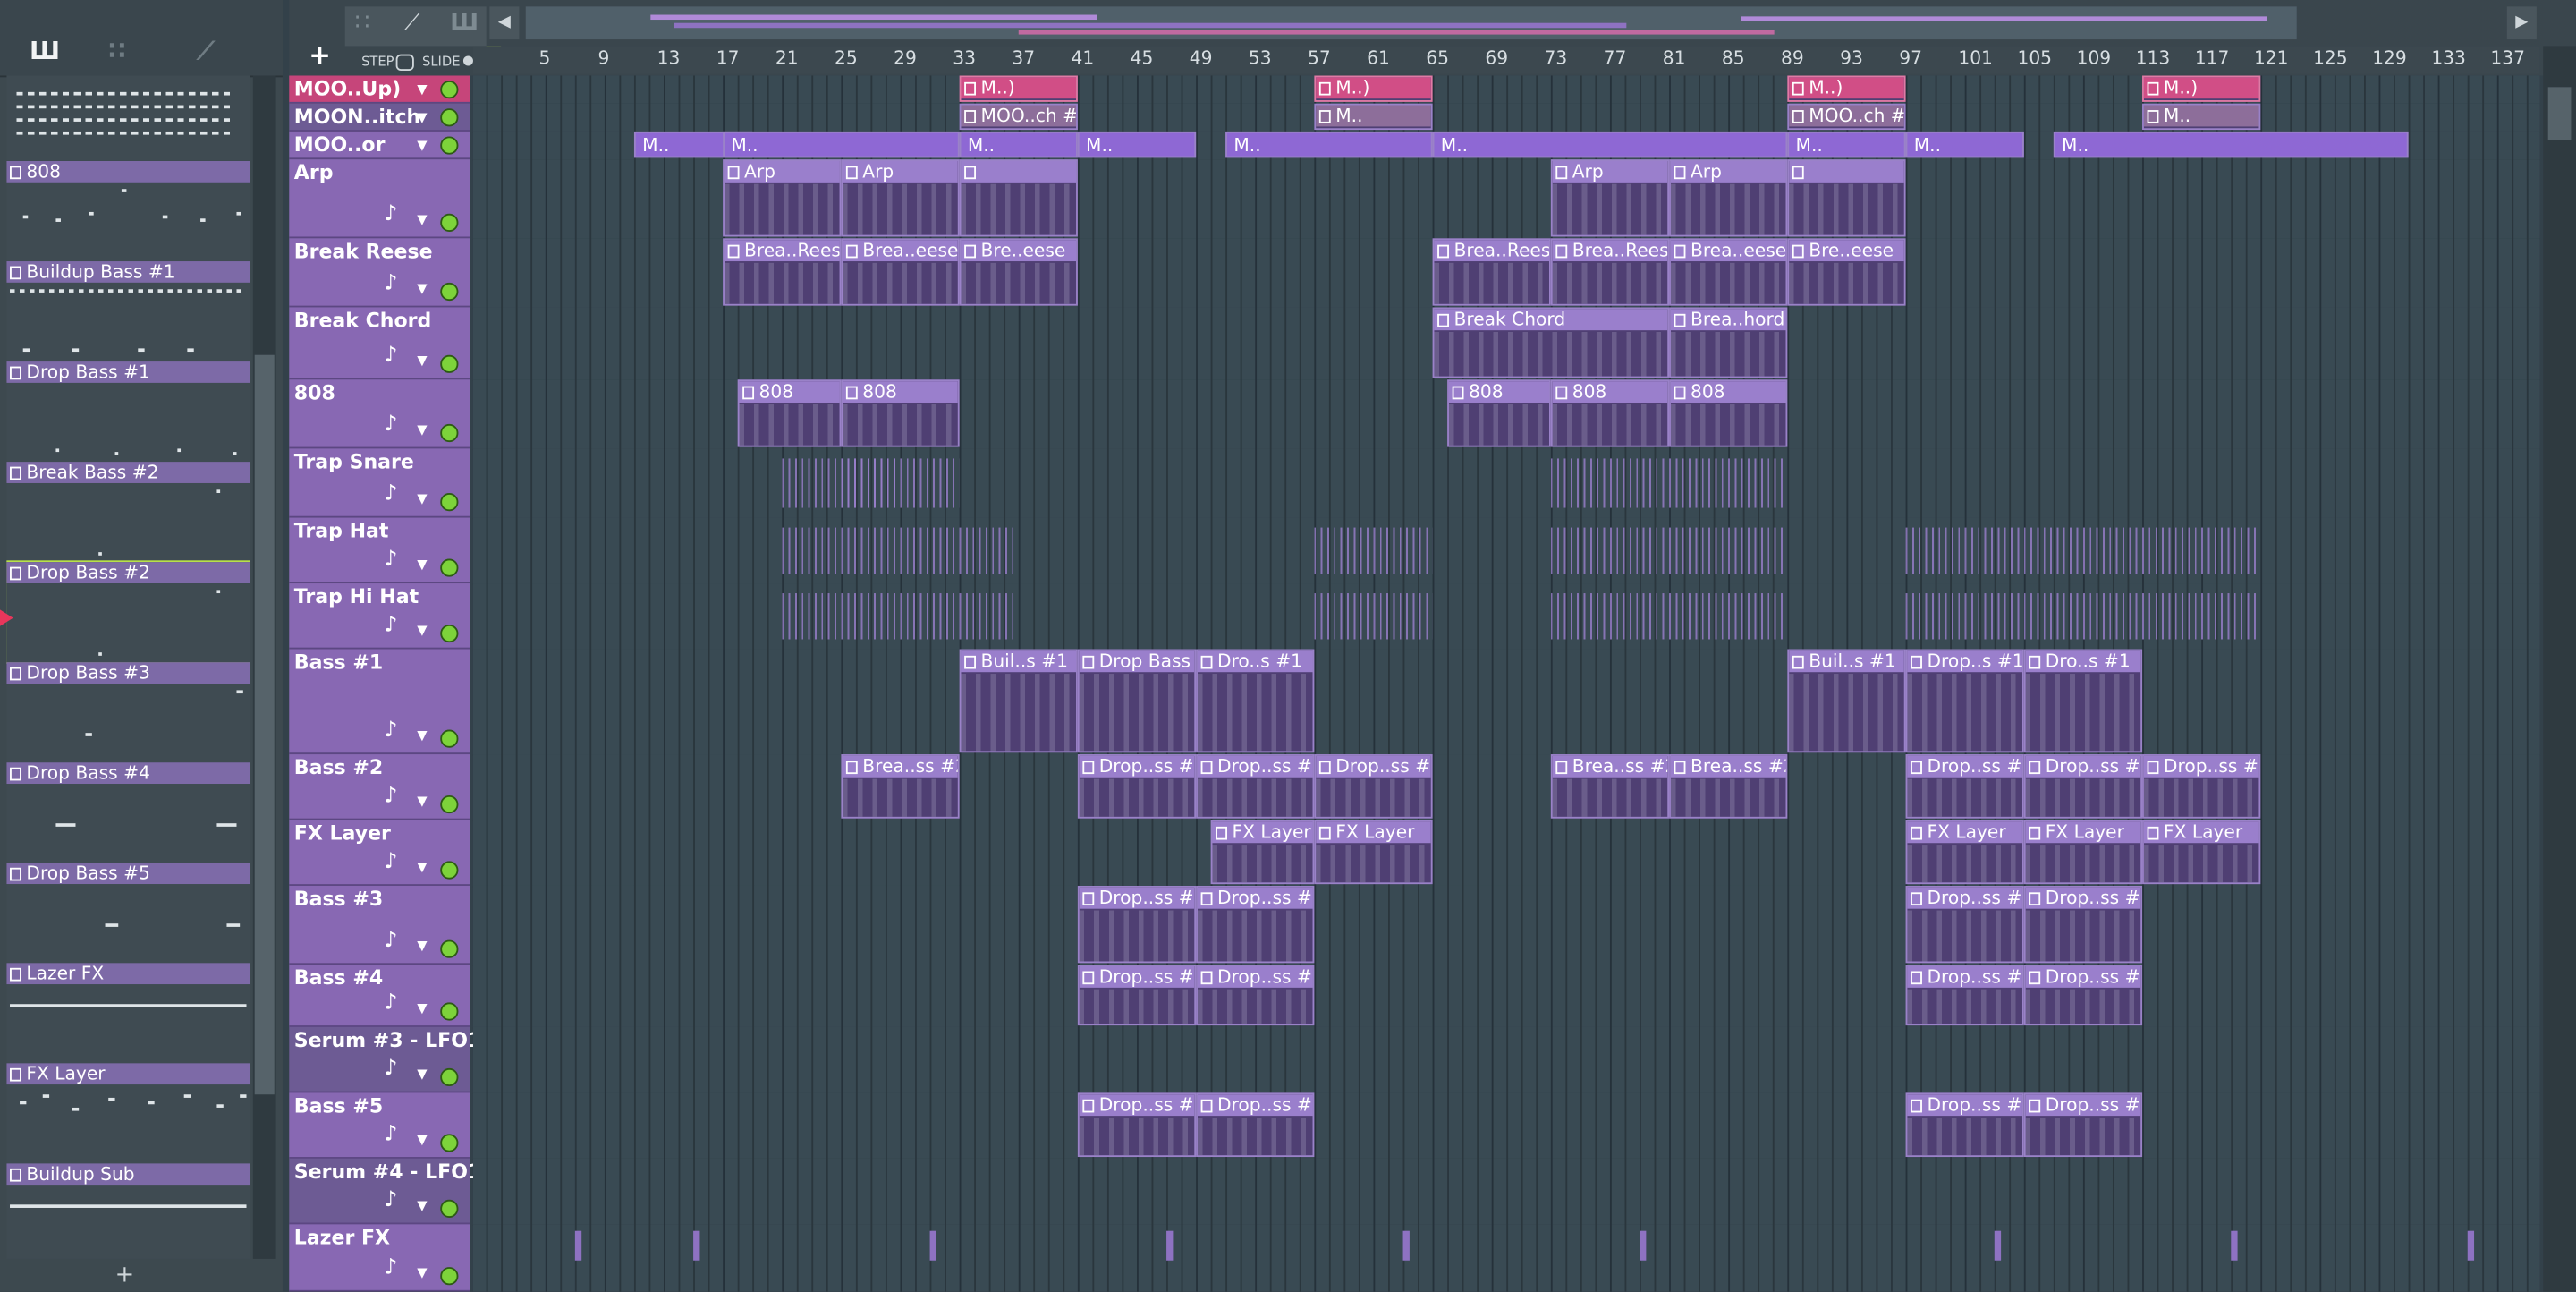 This screenshot has height=1292, width=2576. What do you see at coordinates (379, 787) in the screenshot?
I see `track-header: Bass #2 ♪ ▼` at bounding box center [379, 787].